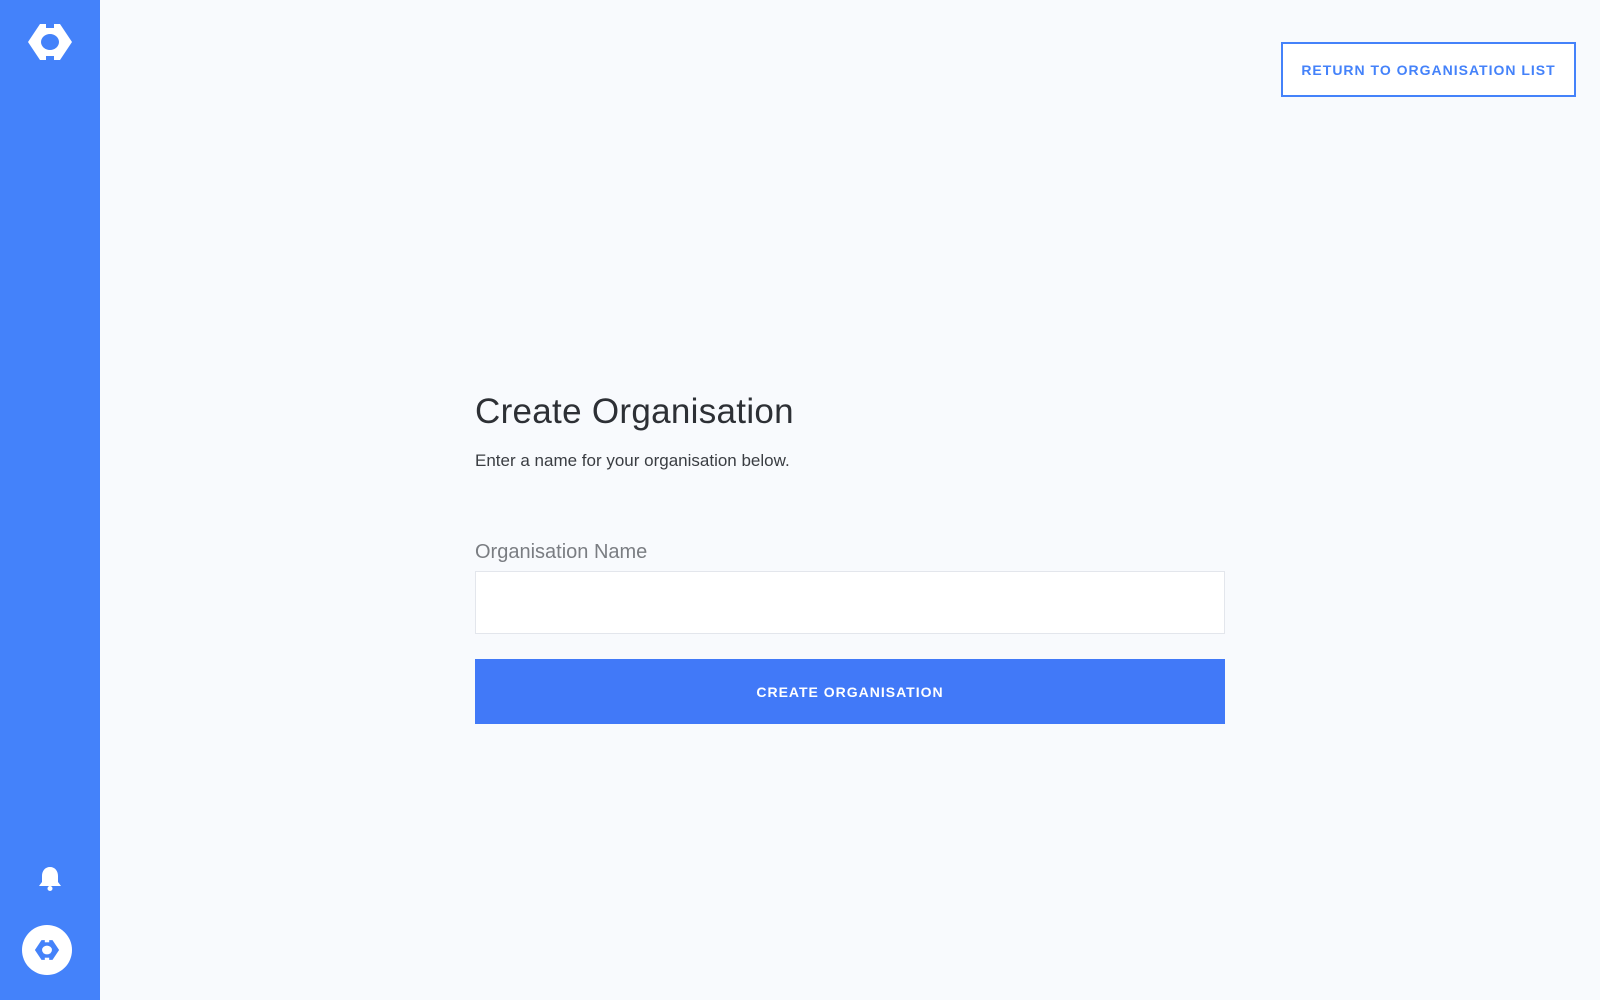  I want to click on organisation-logo-icon, so click(47, 950).